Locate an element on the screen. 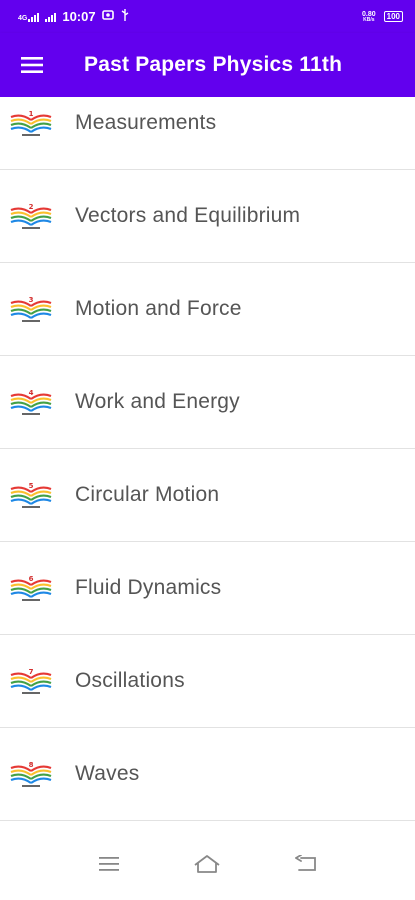 The image size is (415, 900). chapter-list-item: 6 Fluid Dynamics is located at coordinates (207, 588).